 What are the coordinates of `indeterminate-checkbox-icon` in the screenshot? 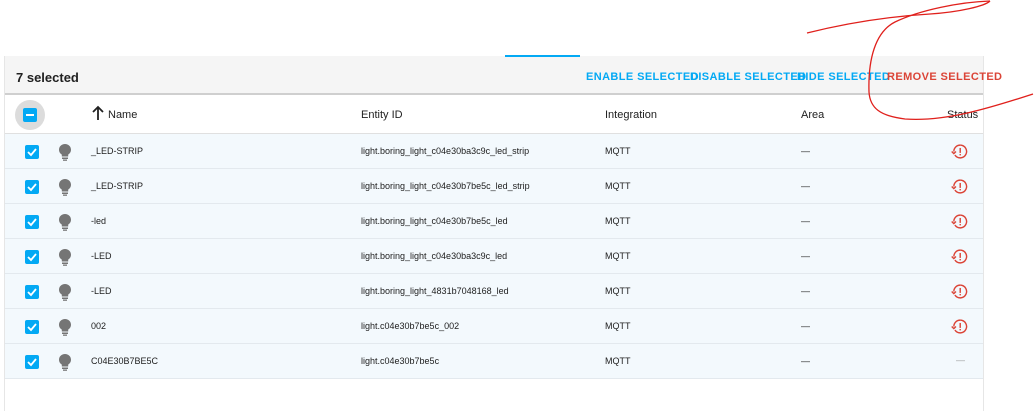 It's located at (30, 115).